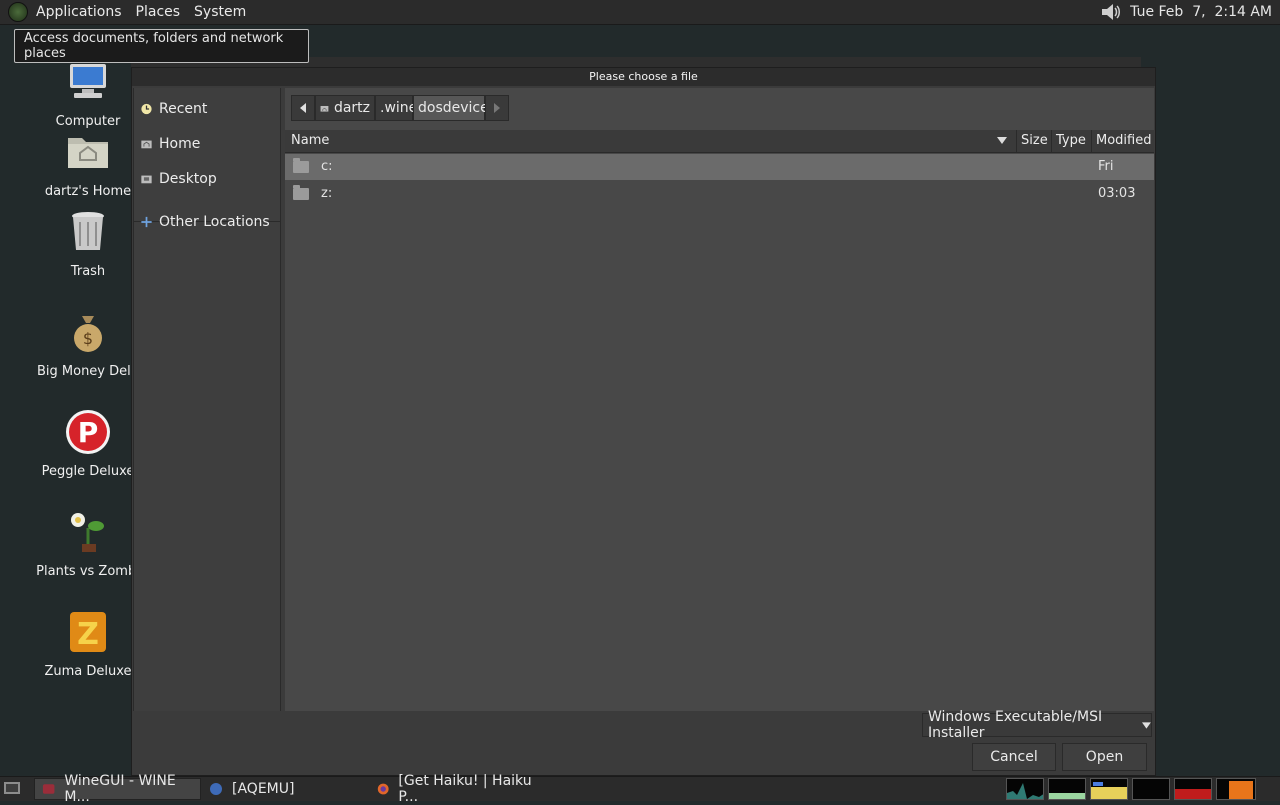  Describe the element at coordinates (327, 166) in the screenshot. I see `file-name: c:` at that location.